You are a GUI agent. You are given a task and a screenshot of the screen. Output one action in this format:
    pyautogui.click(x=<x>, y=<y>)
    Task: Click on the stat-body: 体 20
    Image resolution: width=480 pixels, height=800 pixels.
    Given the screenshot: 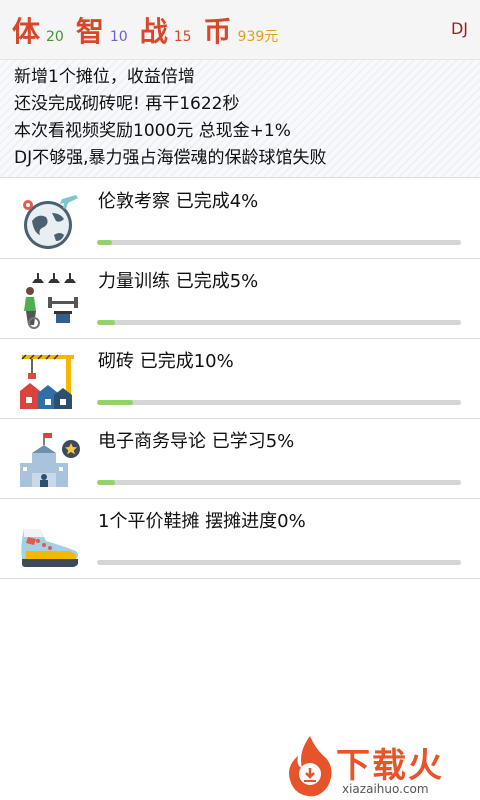 What is the action you would take?
    pyautogui.click(x=38, y=30)
    